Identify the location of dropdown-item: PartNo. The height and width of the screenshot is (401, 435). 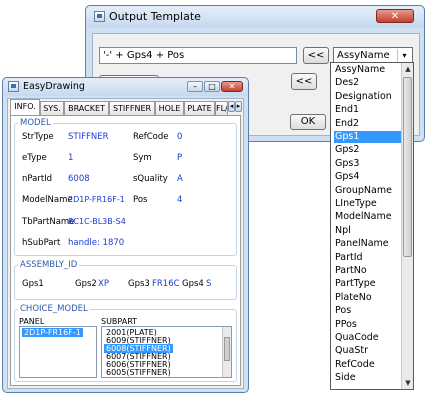
(368, 271).